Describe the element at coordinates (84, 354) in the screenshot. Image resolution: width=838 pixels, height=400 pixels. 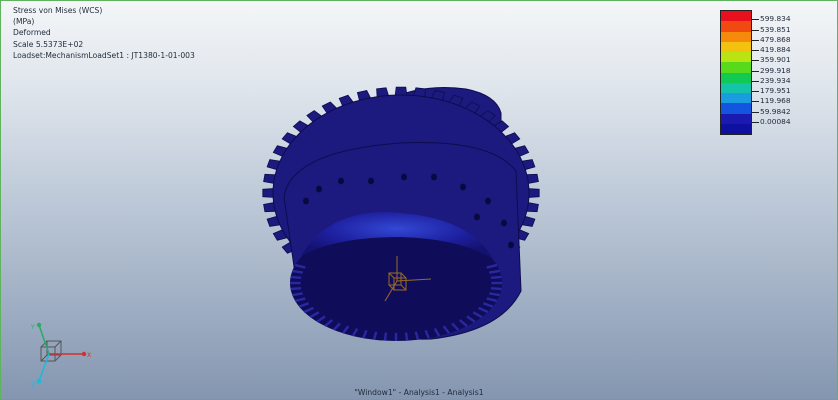
I see `x-axis-tip-icon` at that location.